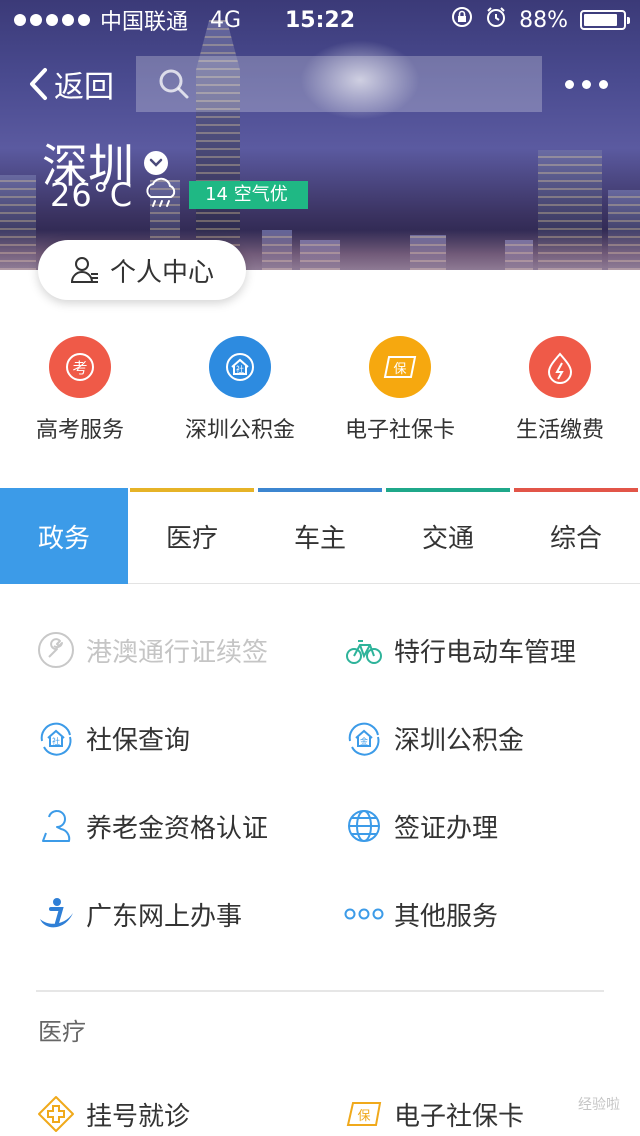 The height and width of the screenshot is (1136, 640). I want to click on tab-car-owner: 车主, so click(320, 536).